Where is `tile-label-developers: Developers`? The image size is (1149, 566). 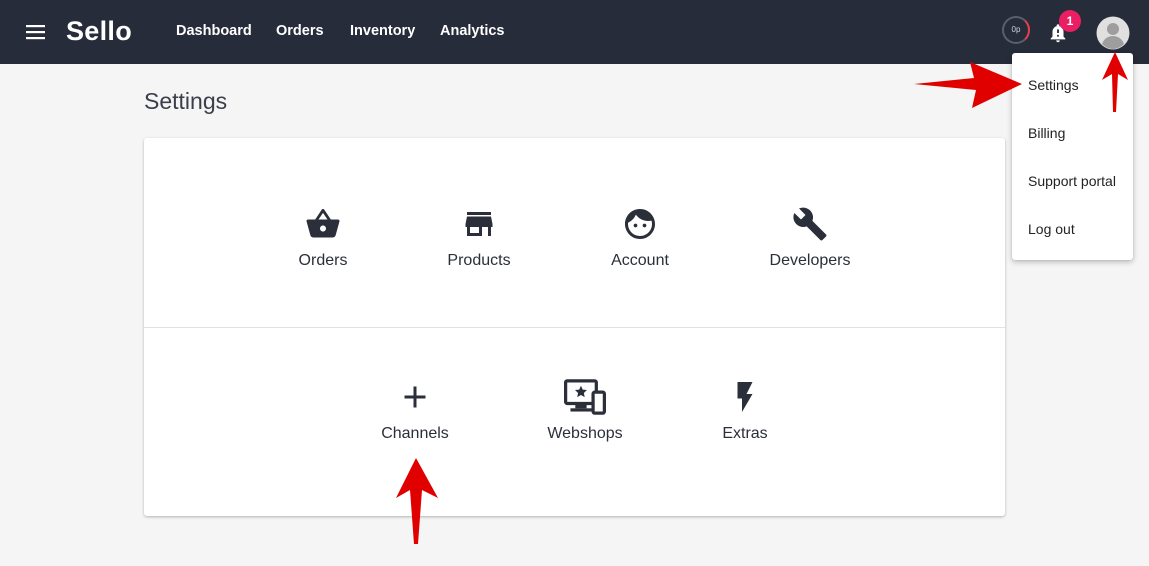 tile-label-developers: Developers is located at coordinates (810, 260).